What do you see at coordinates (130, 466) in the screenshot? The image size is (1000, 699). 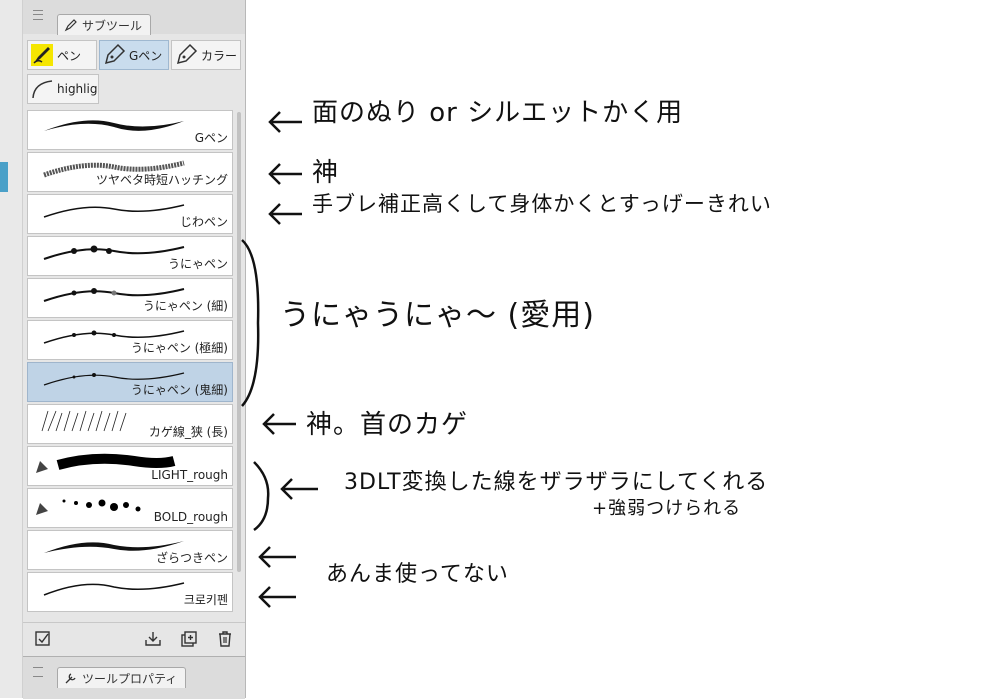 I see `brush-item: LIGHT_rough` at bounding box center [130, 466].